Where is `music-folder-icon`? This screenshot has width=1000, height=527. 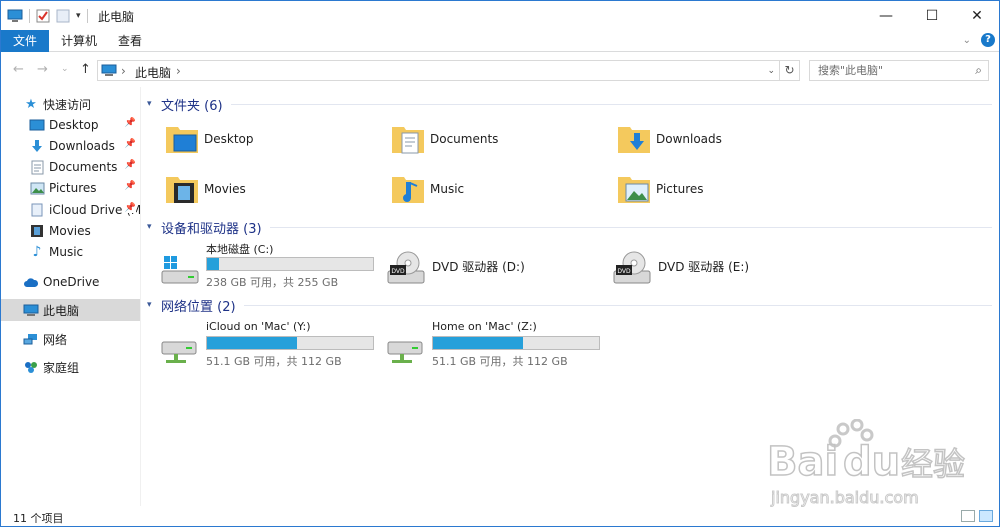 music-folder-icon is located at coordinates (408, 190).